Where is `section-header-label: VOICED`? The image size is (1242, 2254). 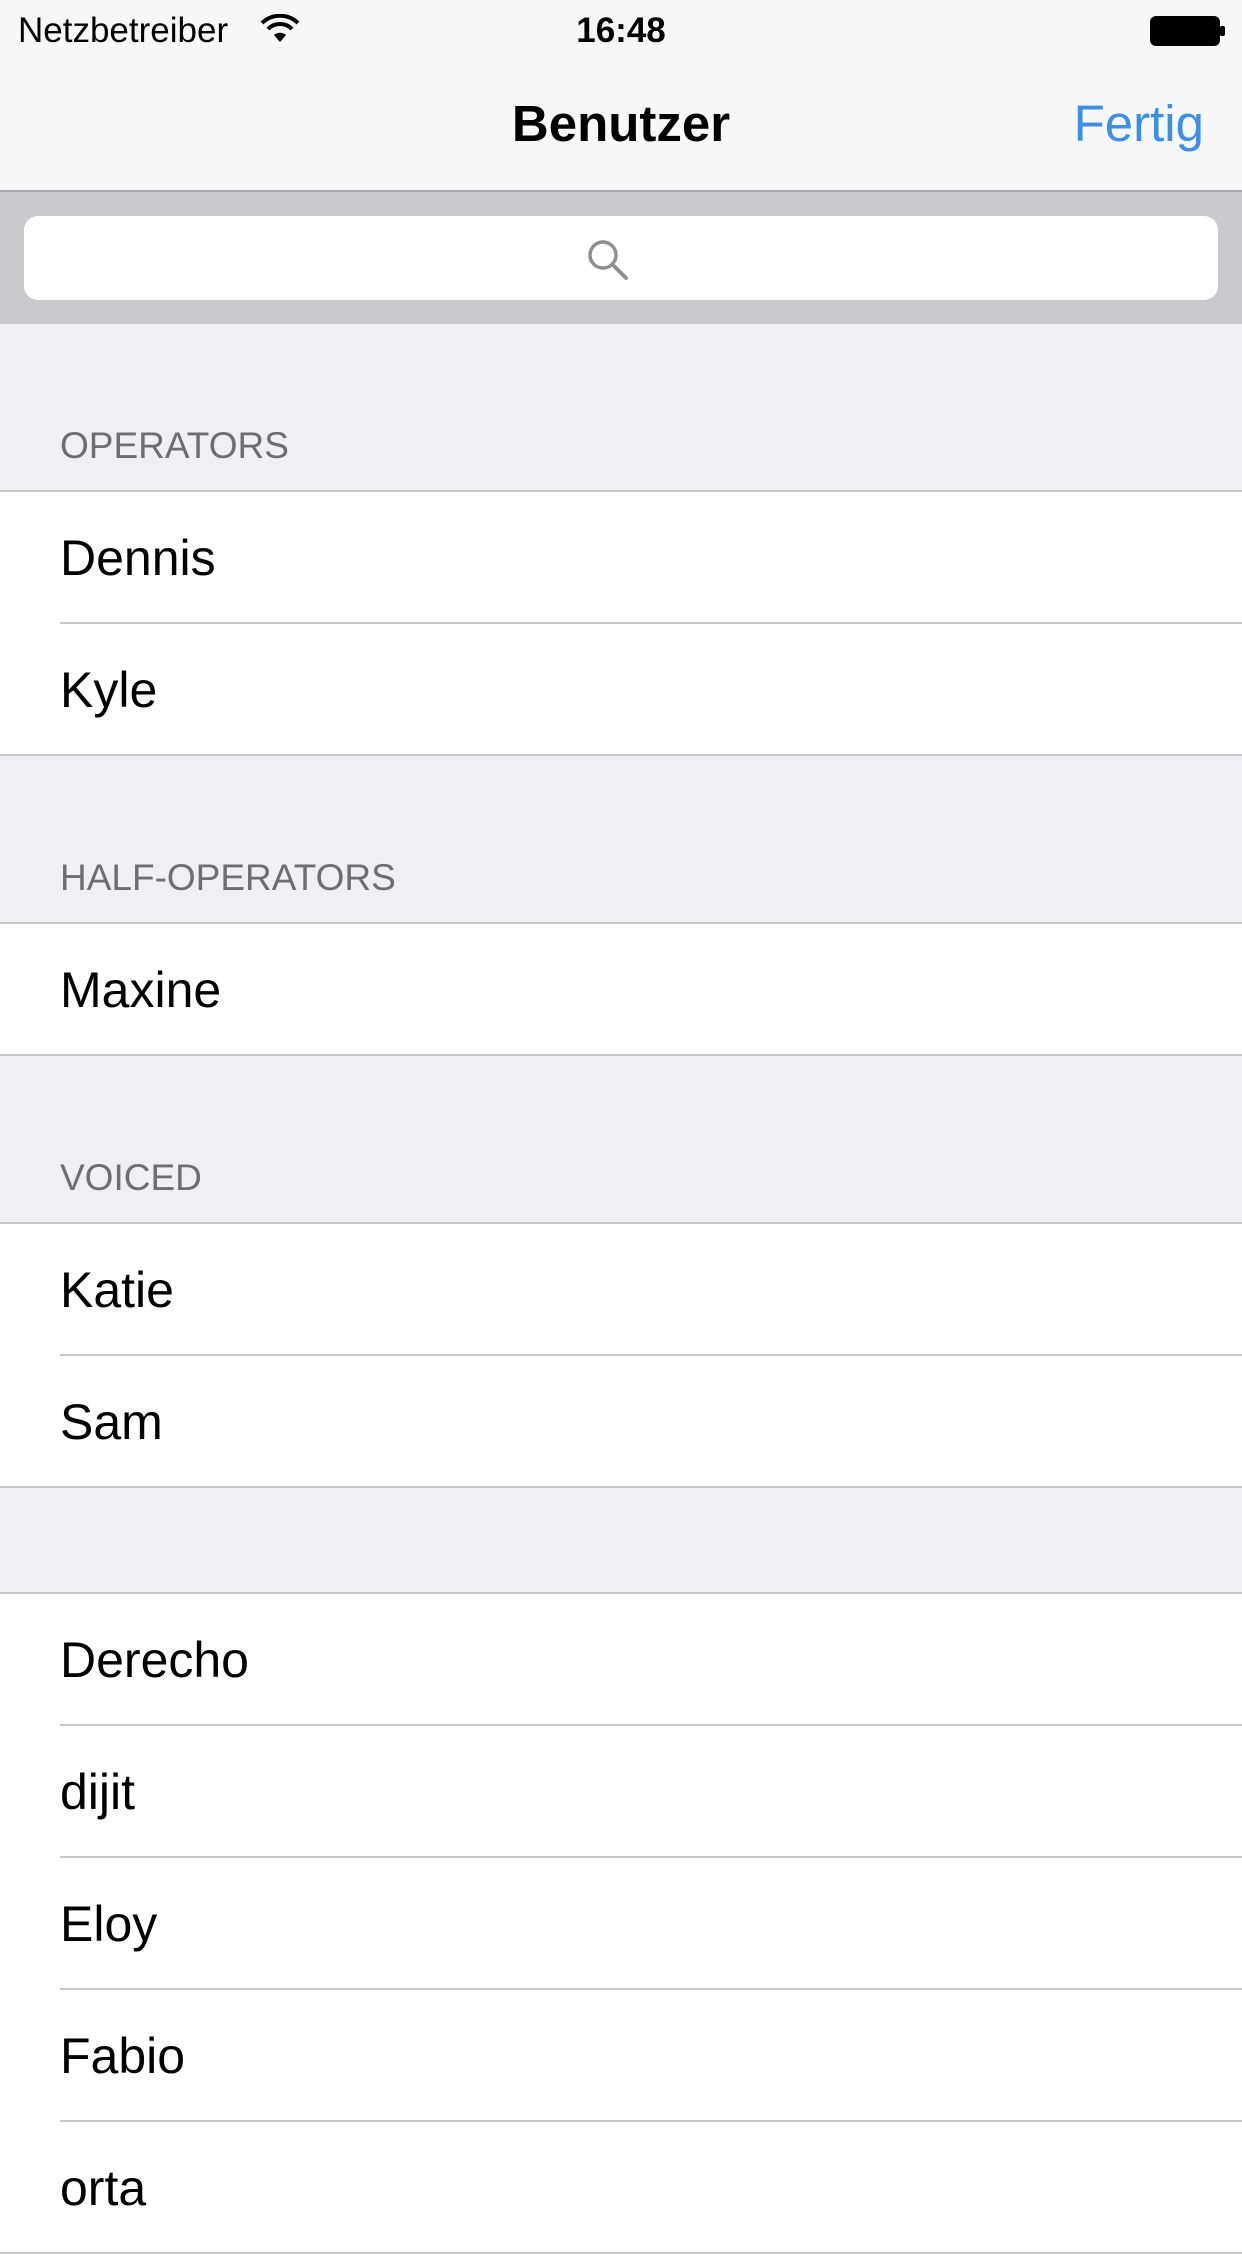
section-header-label: VOICED is located at coordinates (131, 1177).